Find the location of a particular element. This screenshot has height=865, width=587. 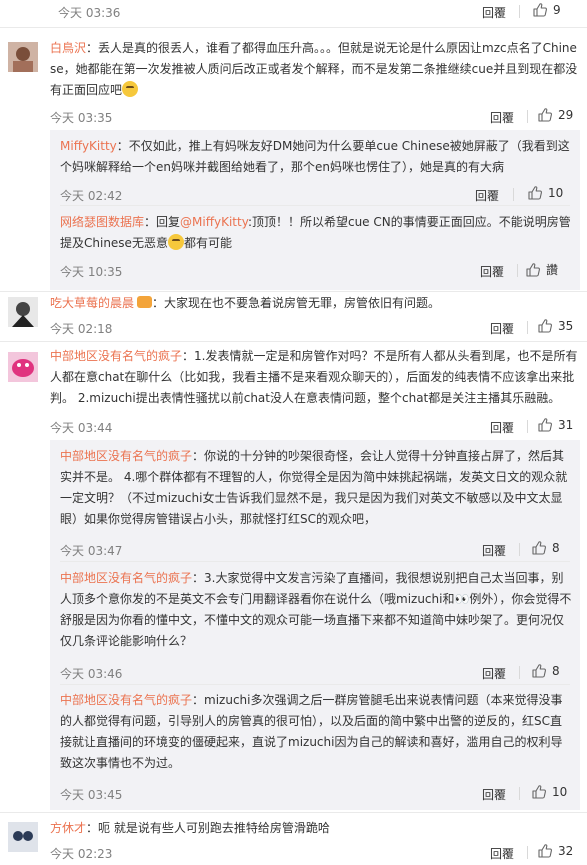

mention-link: @MiffyKitty is located at coordinates (214, 222).